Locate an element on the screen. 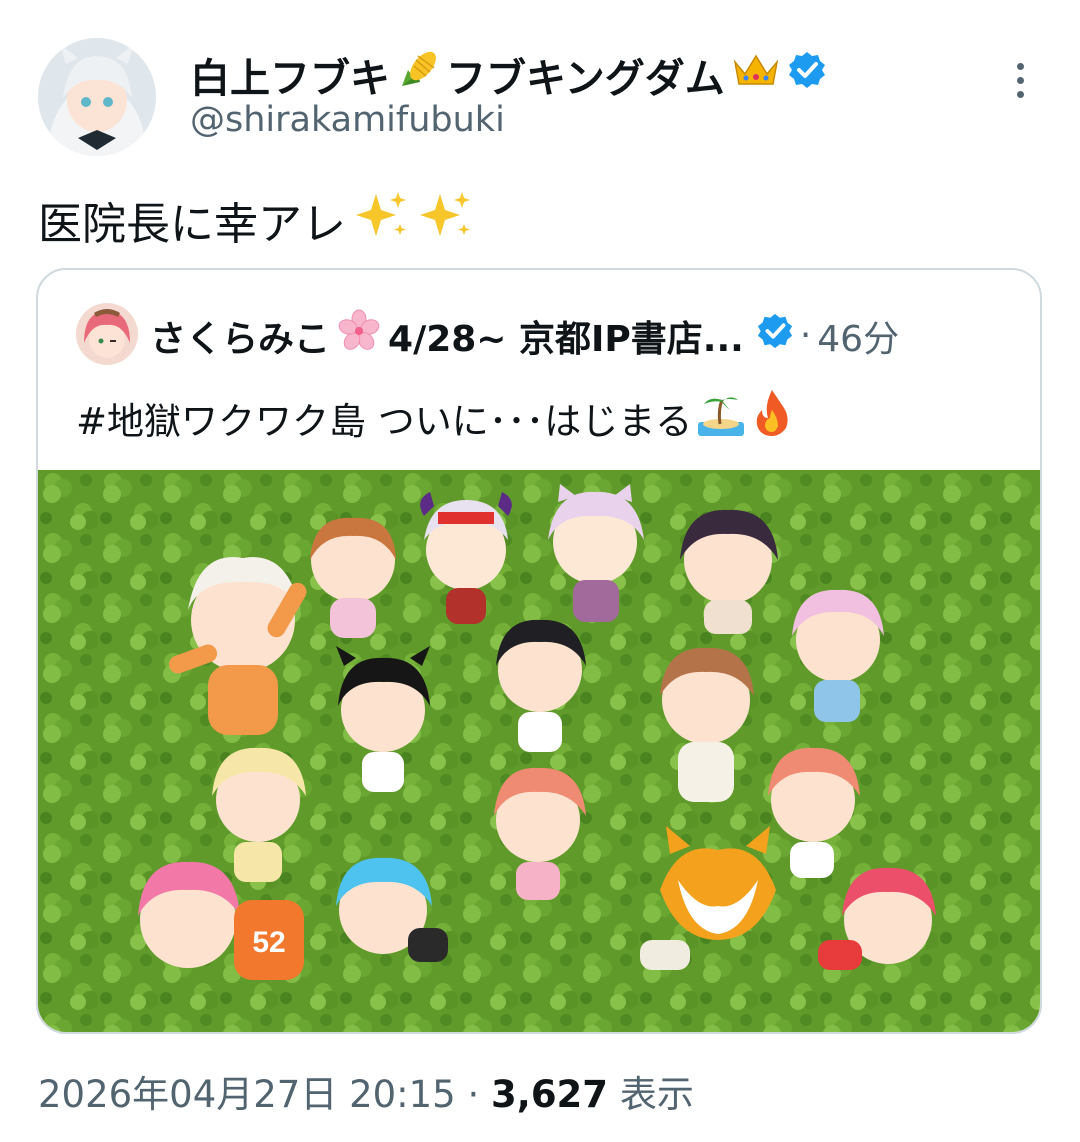 The width and height of the screenshot is (1080, 1142). crown-icon is located at coordinates (756, 75).